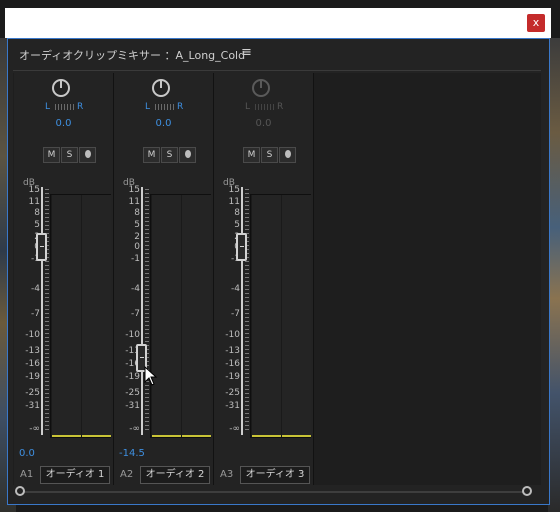 Image resolution: width=560 pixels, height=512 pixels. What do you see at coordinates (127, 474) in the screenshot?
I see `track-id: A2` at bounding box center [127, 474].